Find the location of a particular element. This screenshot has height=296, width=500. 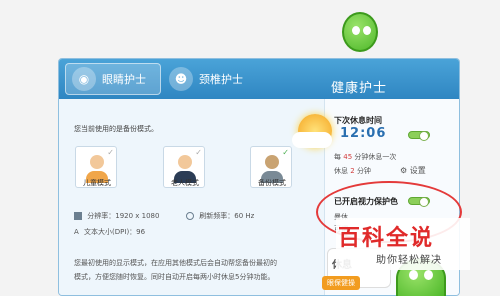

backup-head-icon is located at coordinates (272, 162).